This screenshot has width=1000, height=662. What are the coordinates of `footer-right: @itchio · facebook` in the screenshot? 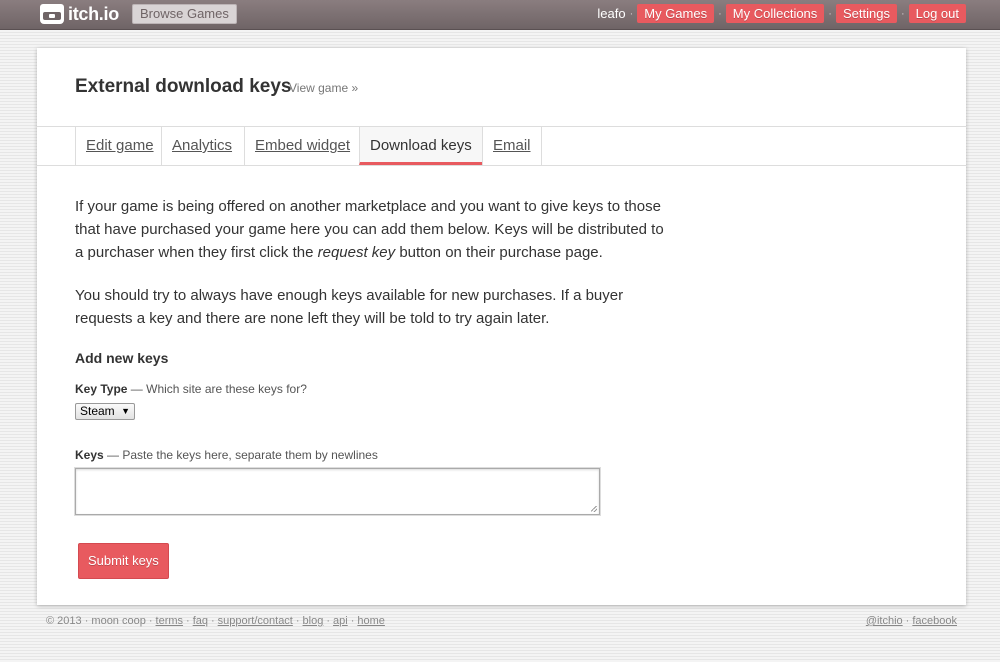 It's located at (911, 621).